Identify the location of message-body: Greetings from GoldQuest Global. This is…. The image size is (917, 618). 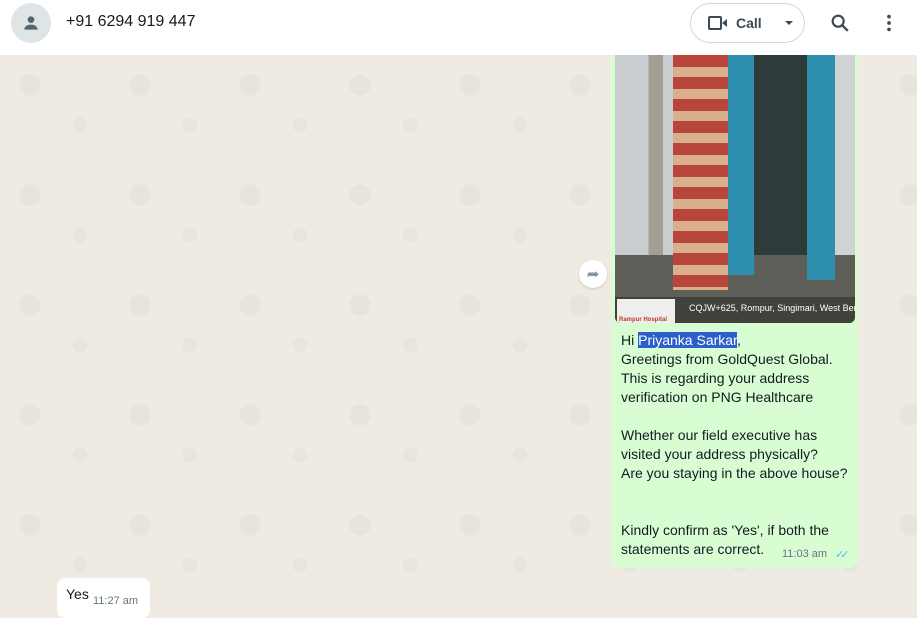
(734, 454).